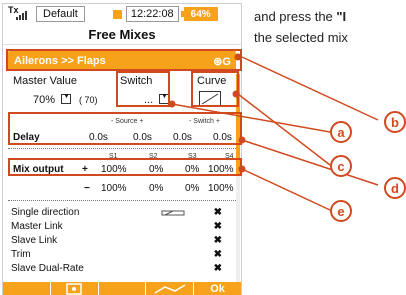  I want to click on callout-d: d, so click(395, 188).